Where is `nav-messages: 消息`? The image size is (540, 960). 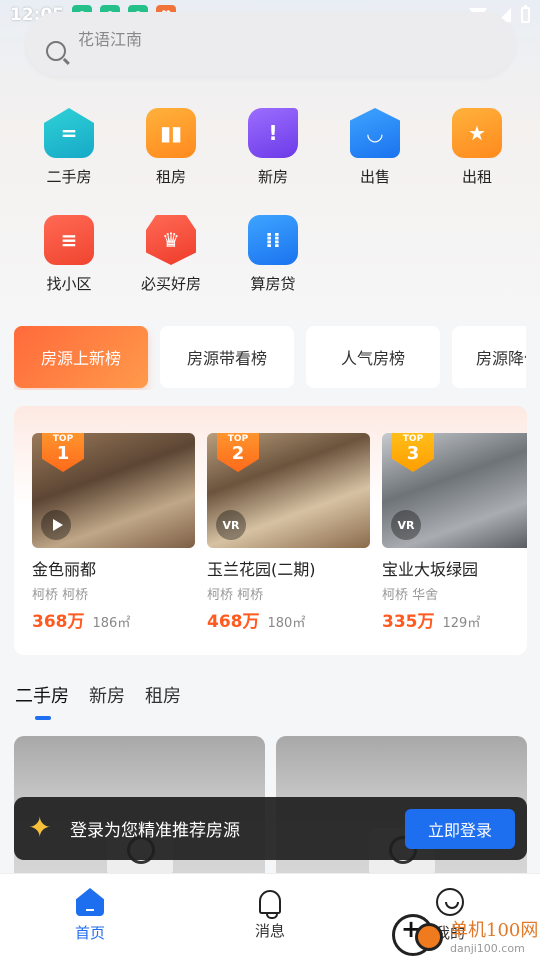 nav-messages: 消息 is located at coordinates (270, 917).